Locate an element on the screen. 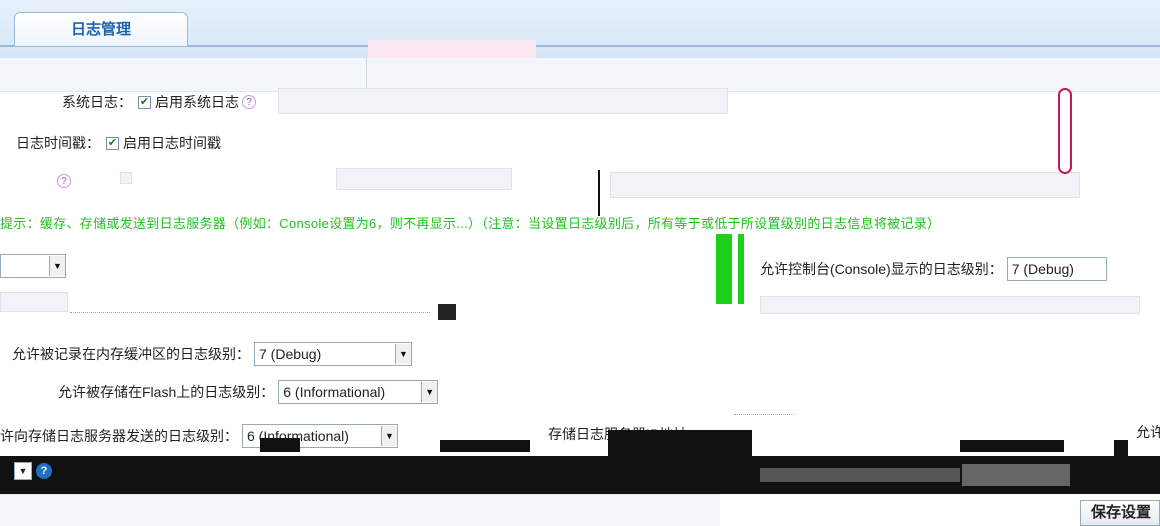 The image size is (1160, 526). server-level-row: 许向存储日志服务器发送的日志级别： 6 (Informational) ▼ is located at coordinates (199, 436).